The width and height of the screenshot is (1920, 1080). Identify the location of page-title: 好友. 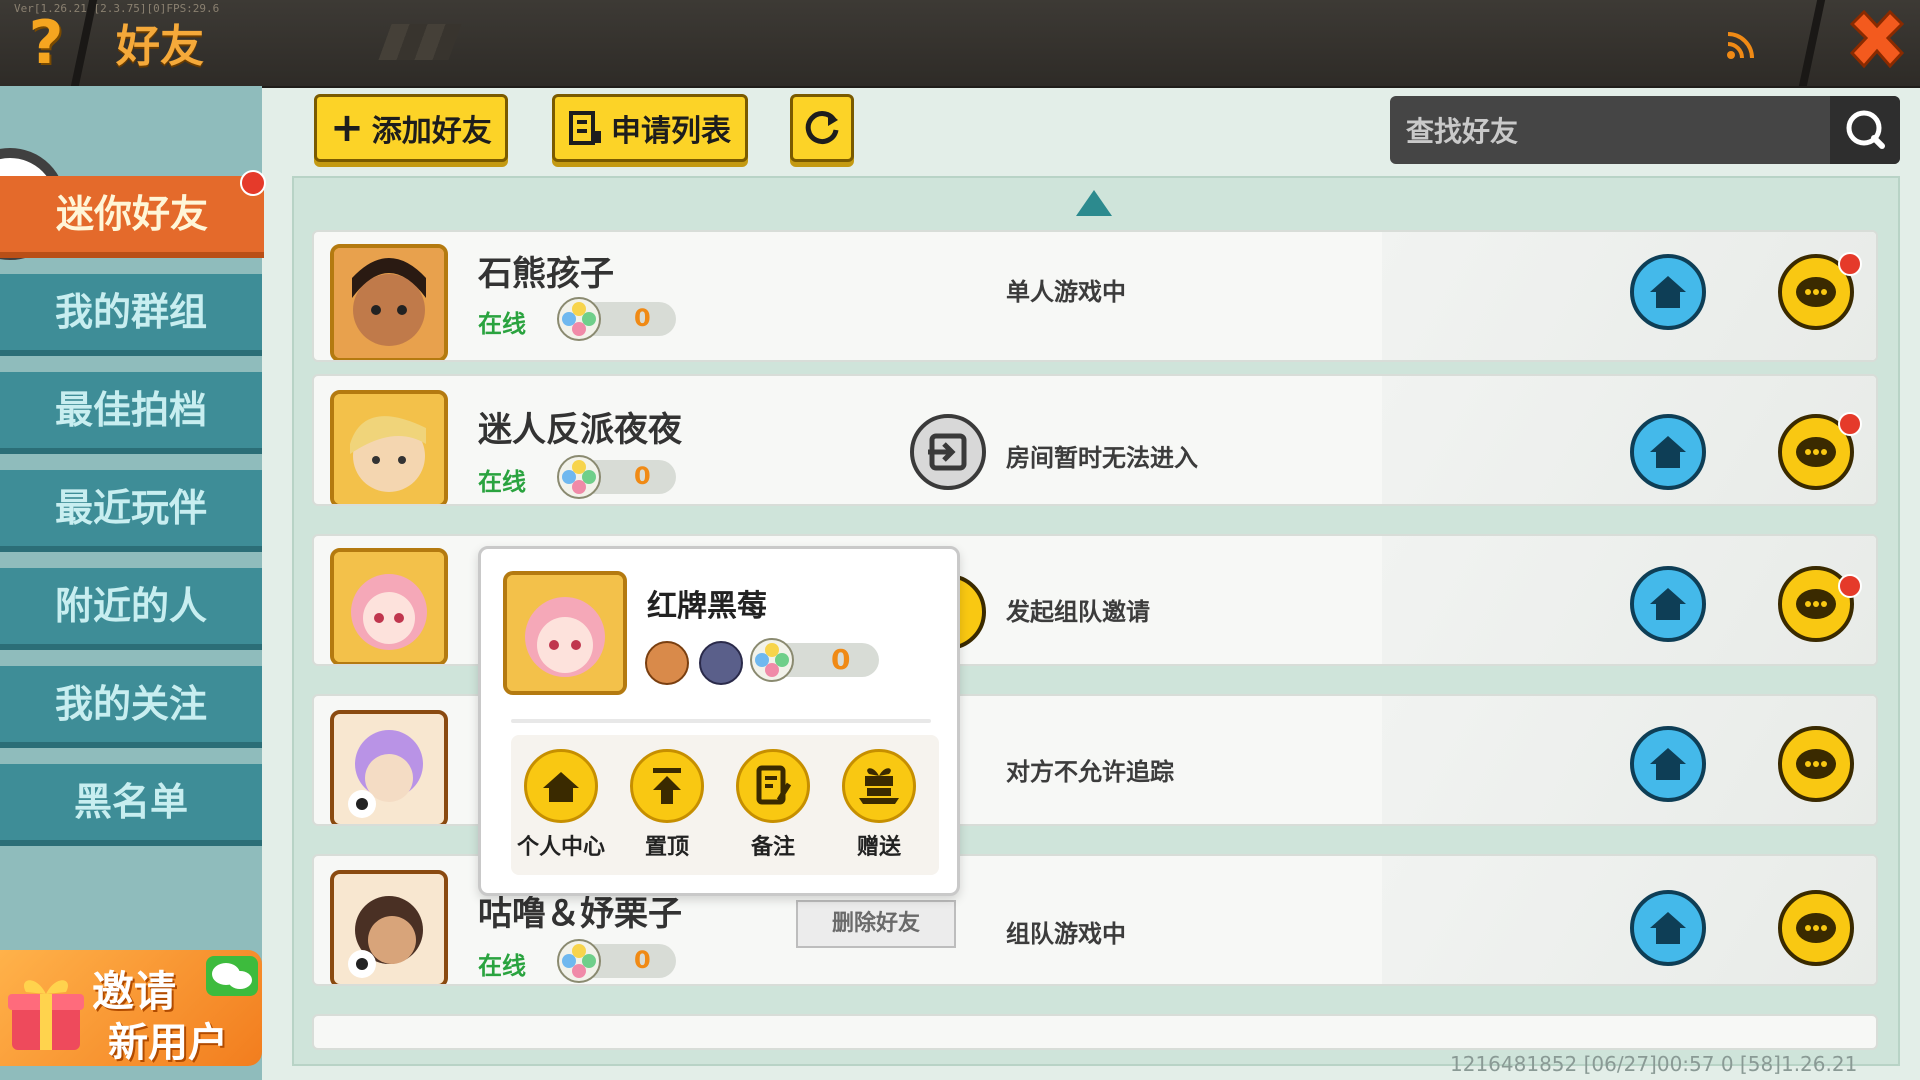
(160, 46).